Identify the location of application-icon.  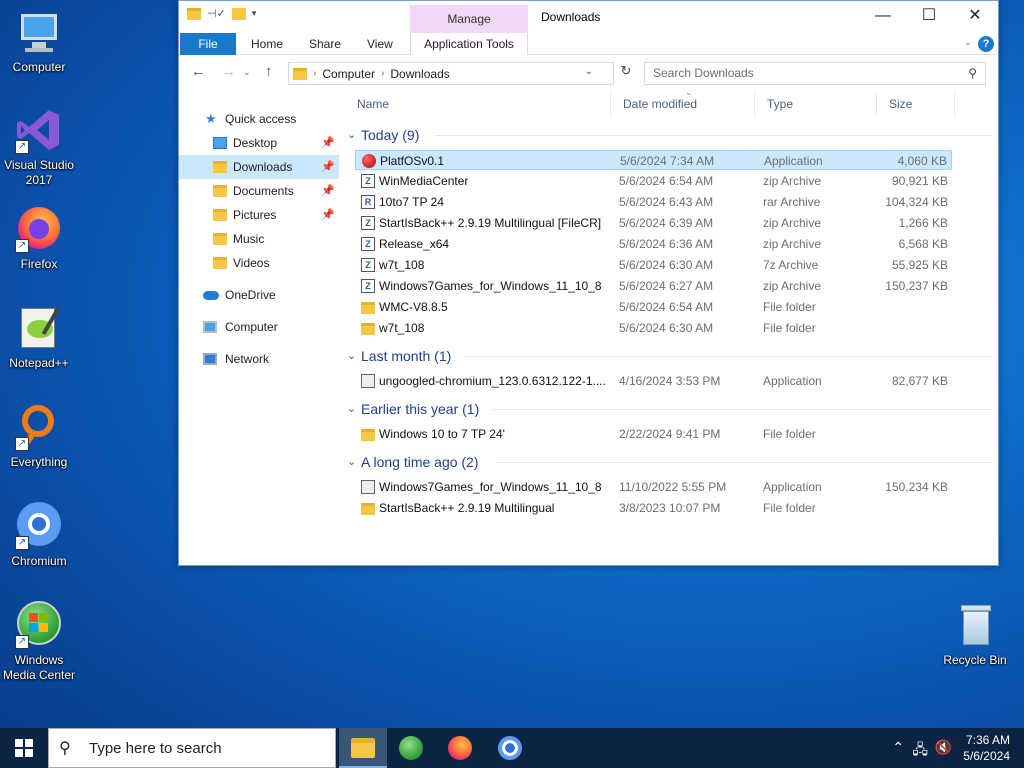
(368, 487).